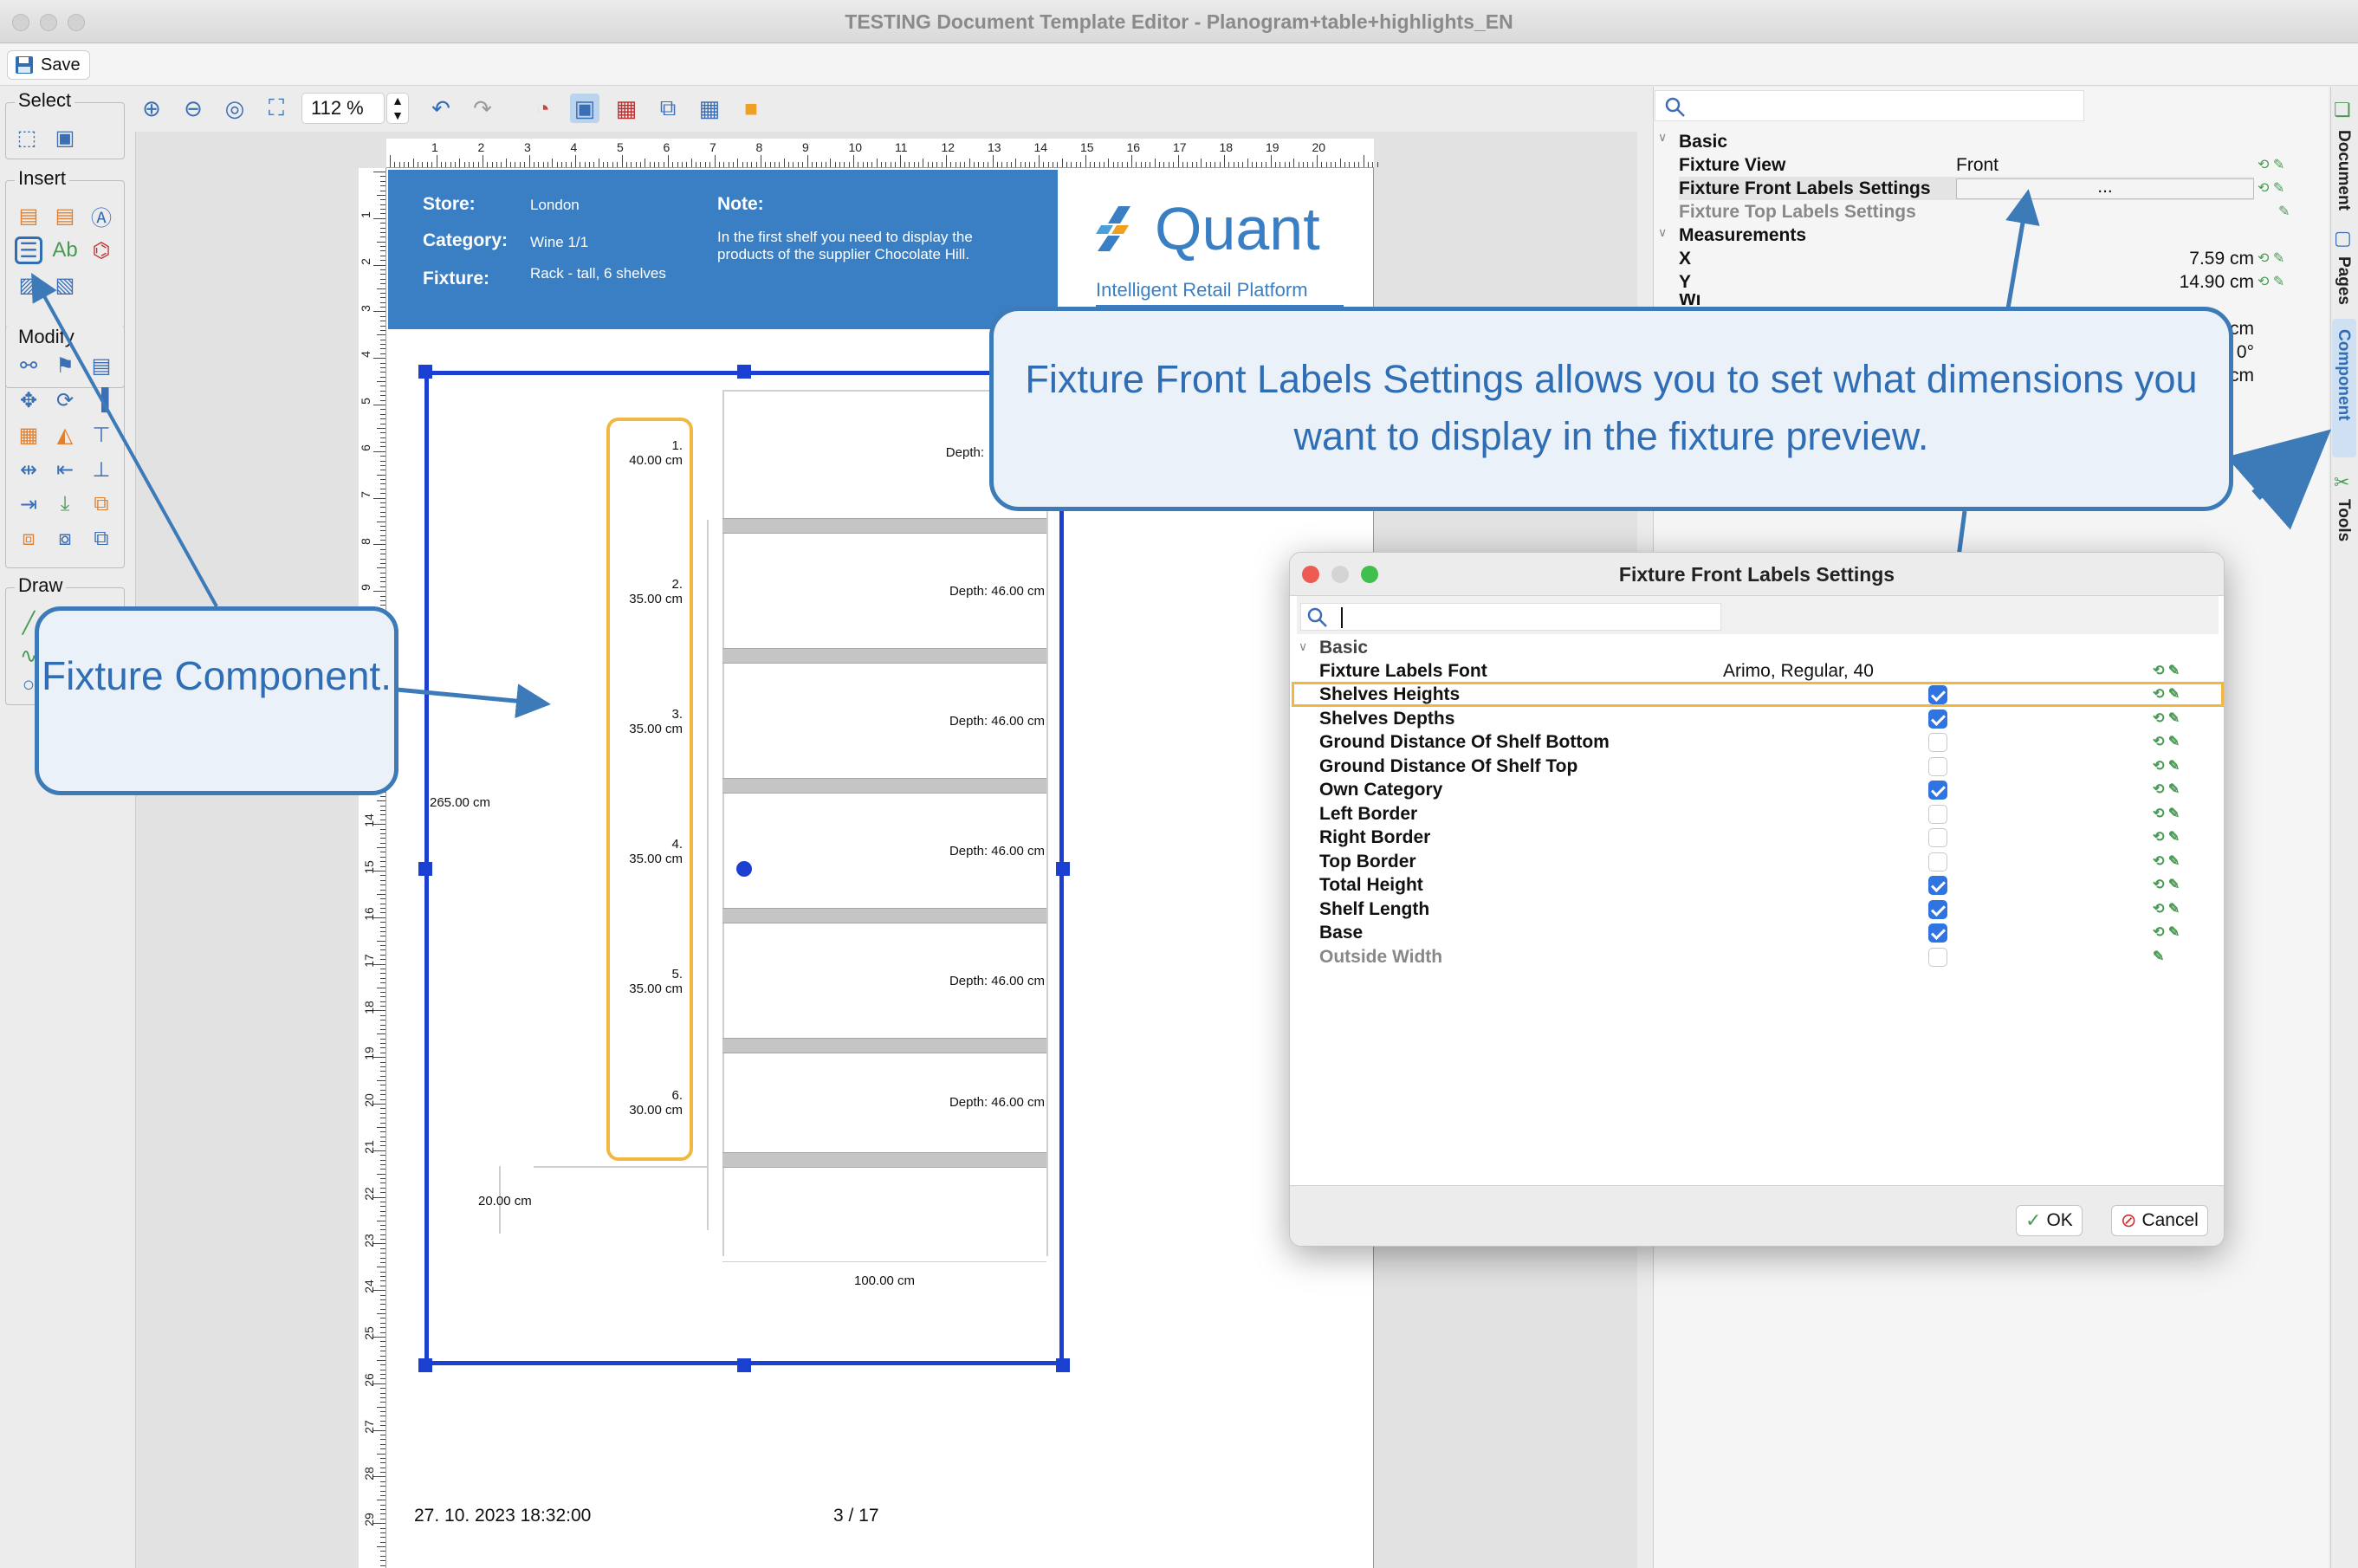 This screenshot has width=2358, height=1568. Describe the element at coordinates (1757, 909) in the screenshot. I see `option-row: Shelf Length ⟲ ✎` at that location.